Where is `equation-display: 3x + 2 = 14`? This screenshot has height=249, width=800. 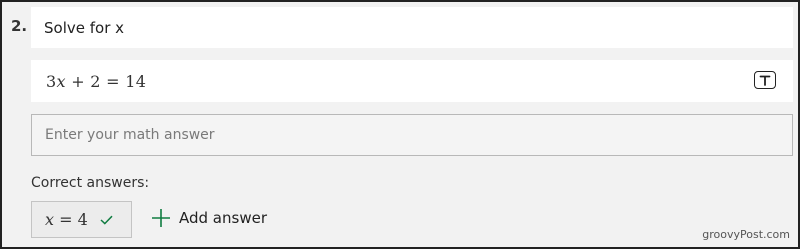 equation-display: 3x + 2 = 14 is located at coordinates (96, 81).